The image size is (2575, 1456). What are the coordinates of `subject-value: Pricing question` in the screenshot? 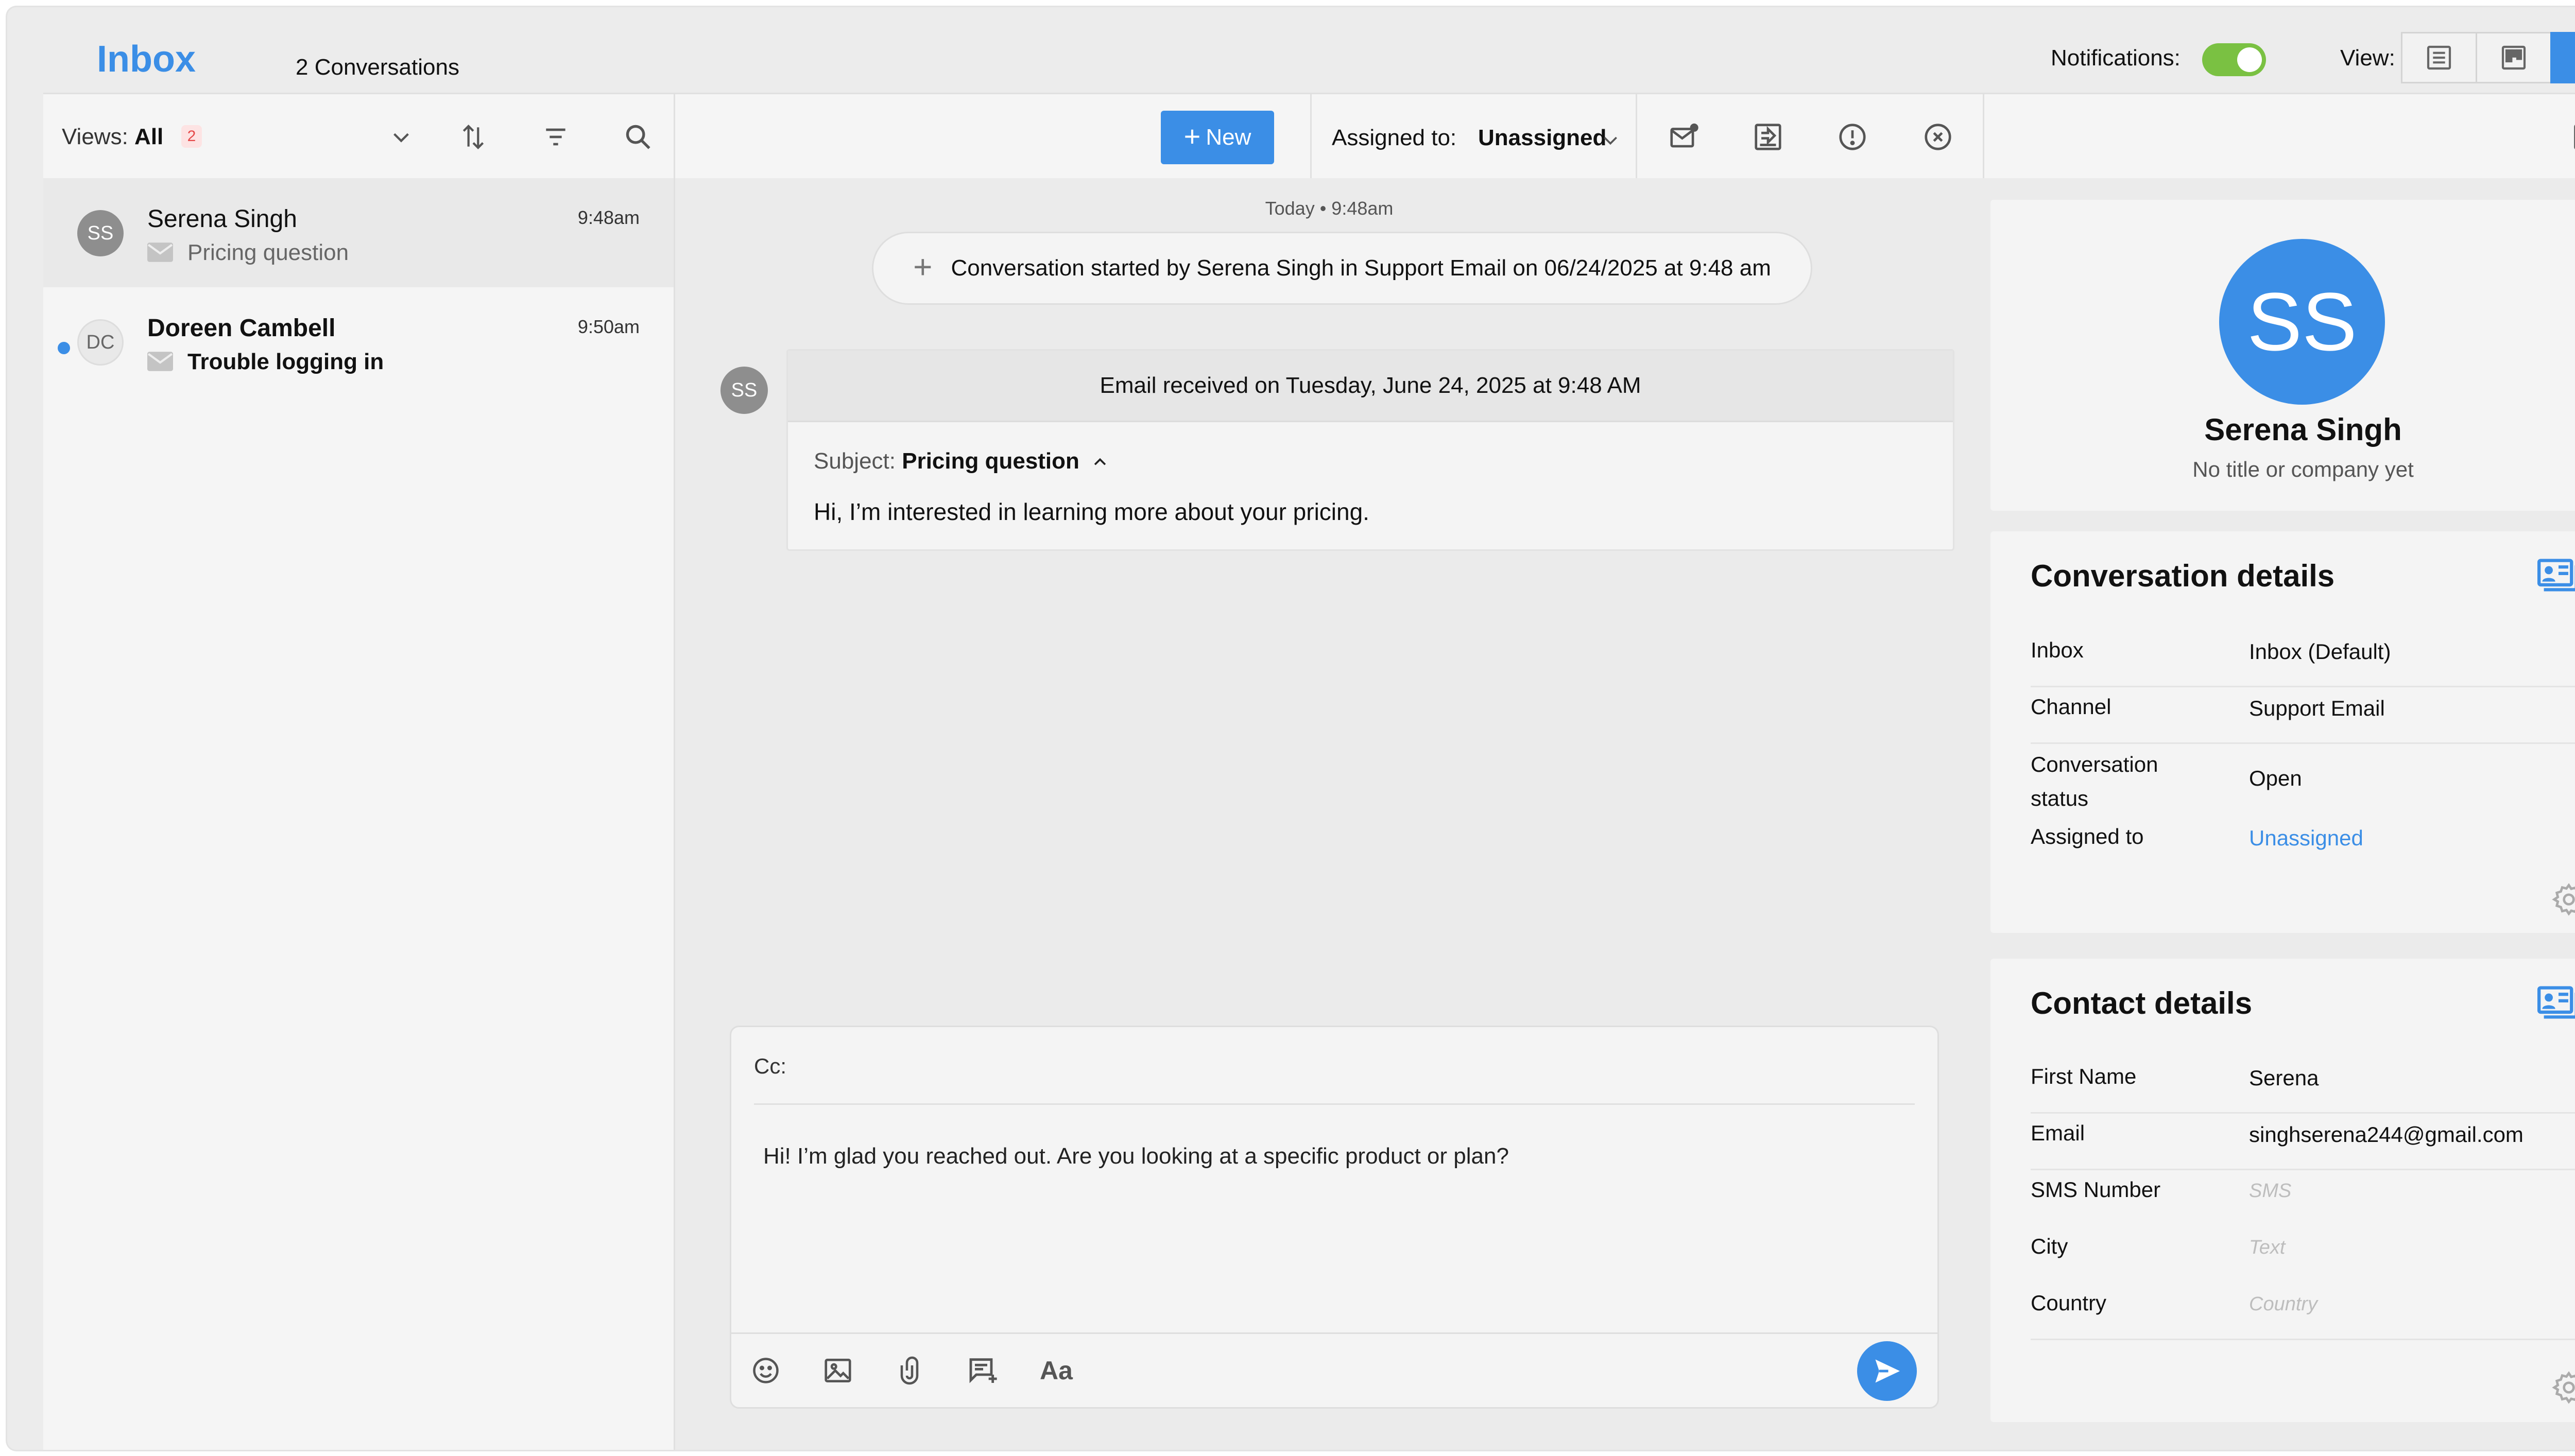 It's located at (990, 461).